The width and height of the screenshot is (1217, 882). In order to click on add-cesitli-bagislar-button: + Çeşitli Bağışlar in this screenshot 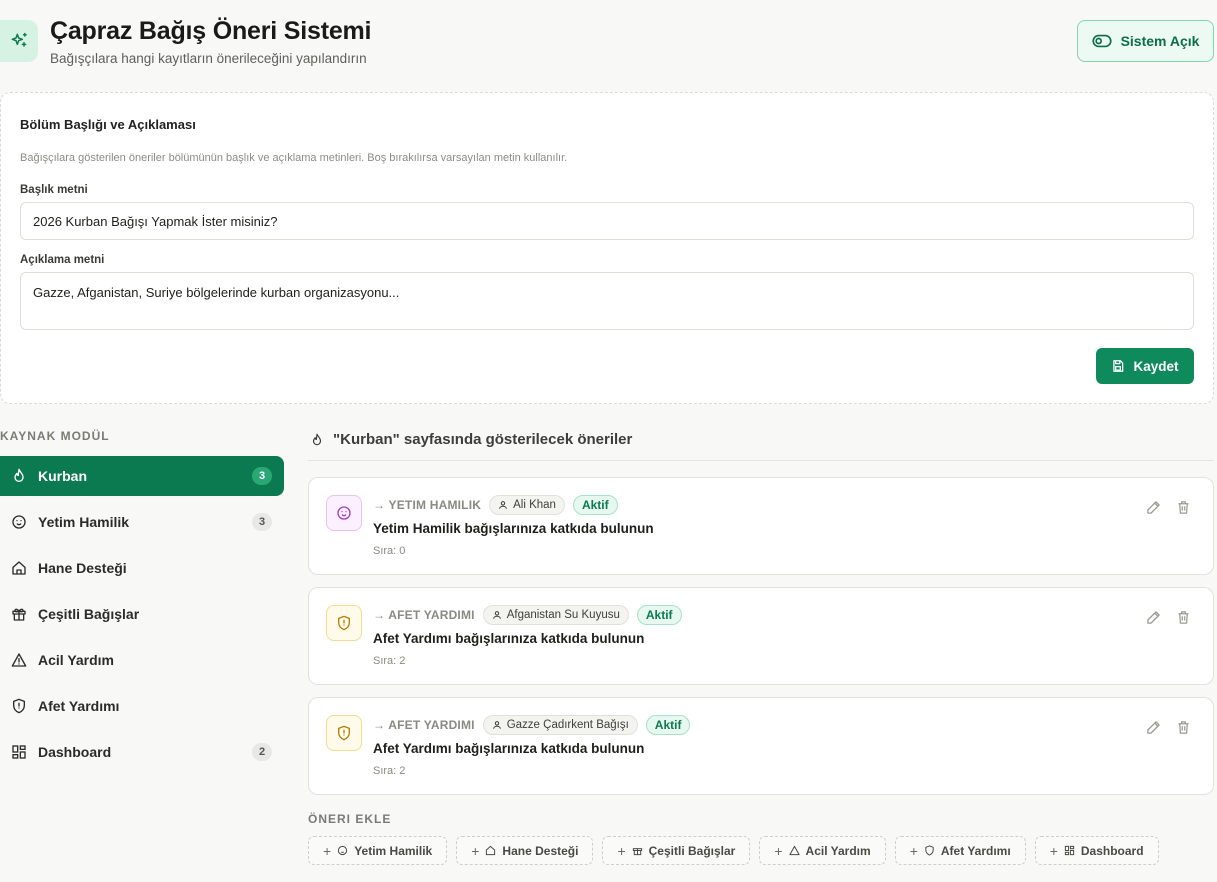, I will do `click(676, 850)`.